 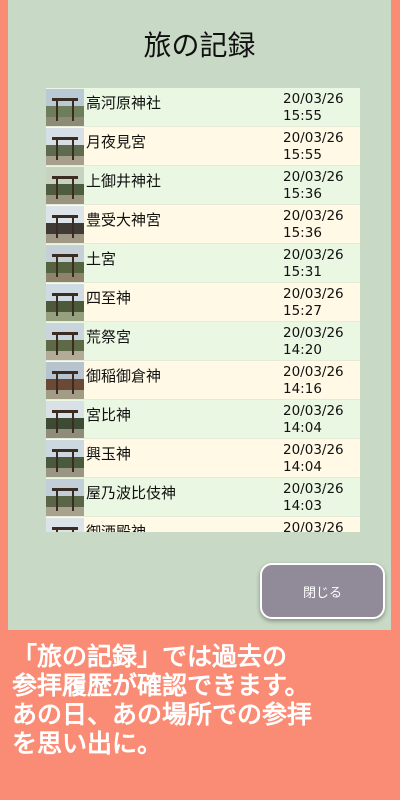 What do you see at coordinates (199, 45) in the screenshot?
I see `dialog-title: 旅の記録` at bounding box center [199, 45].